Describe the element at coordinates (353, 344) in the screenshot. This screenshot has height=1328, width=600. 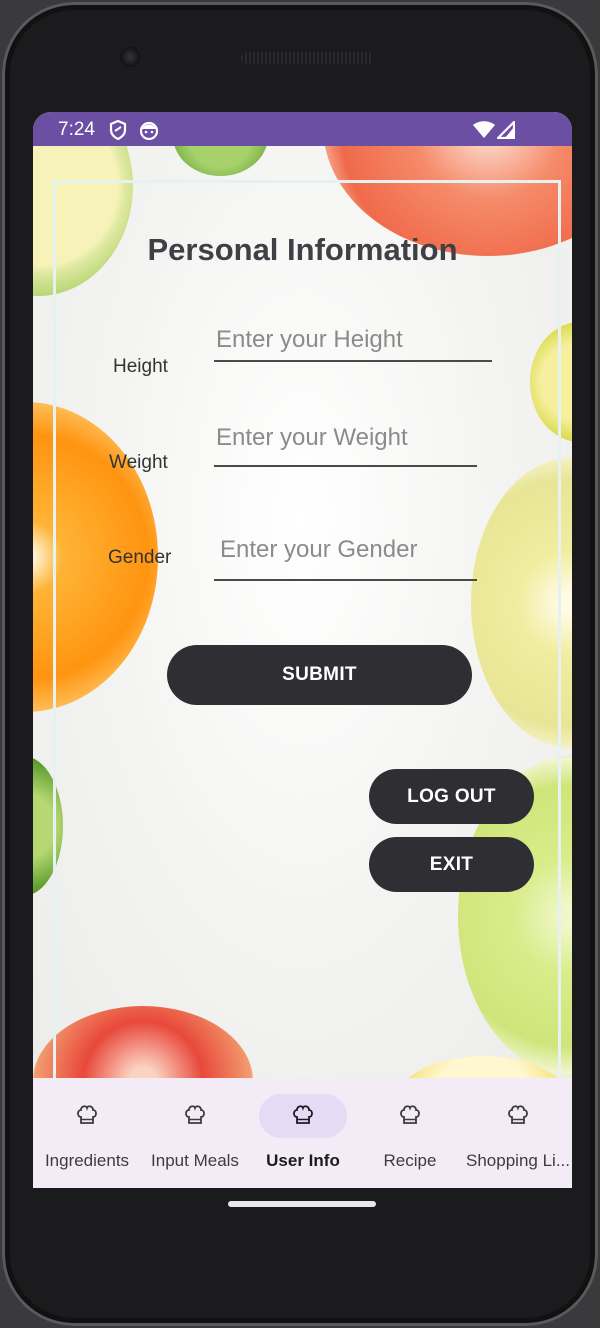
I see `height-input: Enter your Height` at that location.